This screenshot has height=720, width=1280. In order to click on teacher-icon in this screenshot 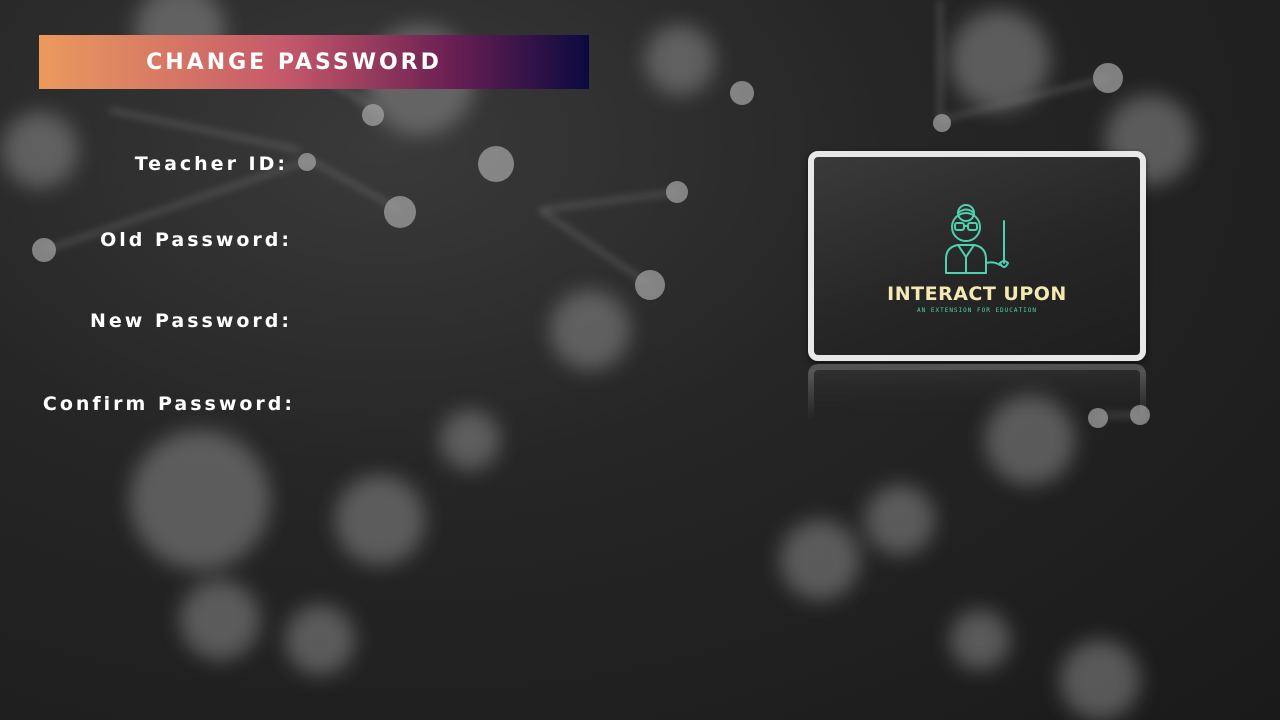, I will do `click(977, 239)`.